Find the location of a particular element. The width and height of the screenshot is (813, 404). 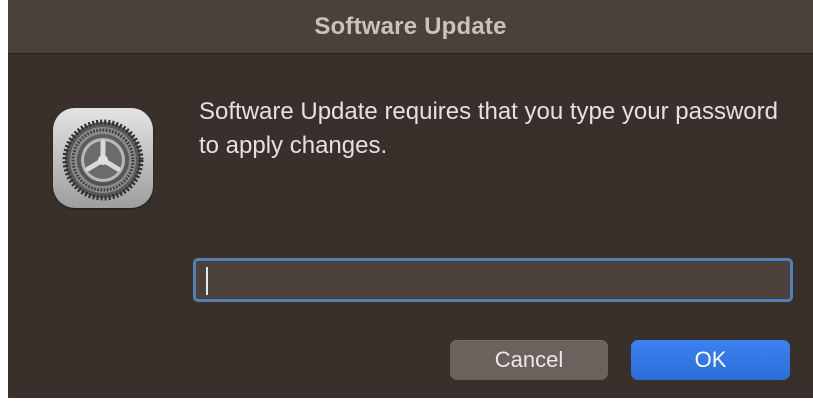

ok-button: OK is located at coordinates (710, 360).